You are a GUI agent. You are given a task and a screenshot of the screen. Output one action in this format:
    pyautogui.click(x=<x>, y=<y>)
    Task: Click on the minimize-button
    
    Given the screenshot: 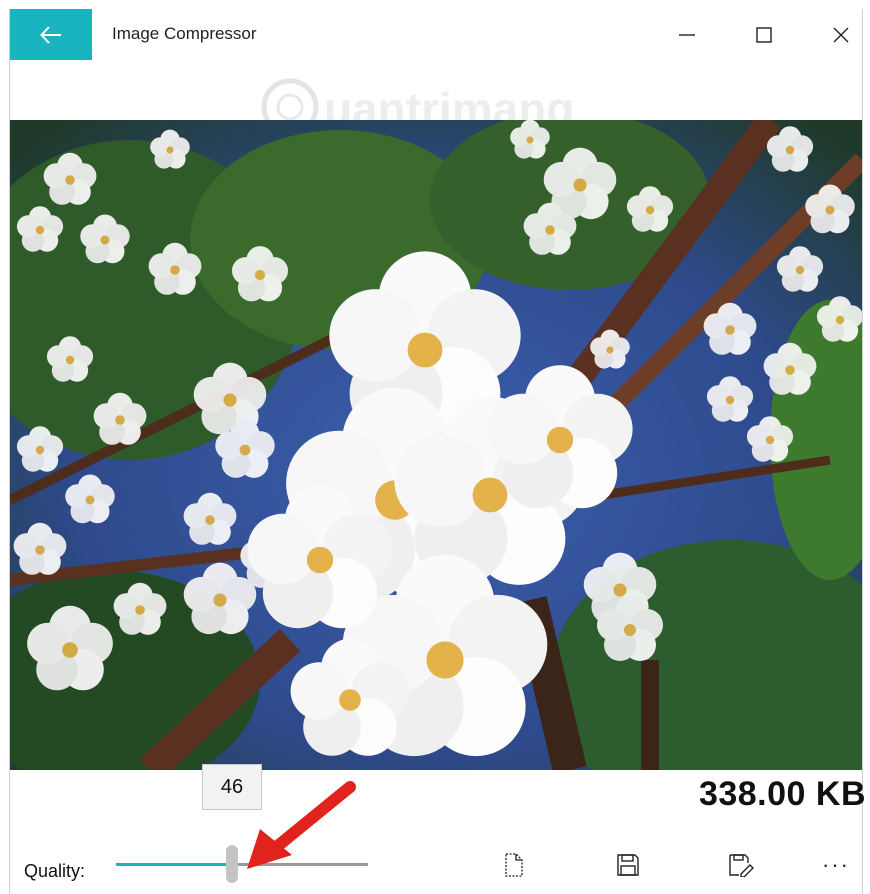 What is the action you would take?
    pyautogui.click(x=687, y=34)
    